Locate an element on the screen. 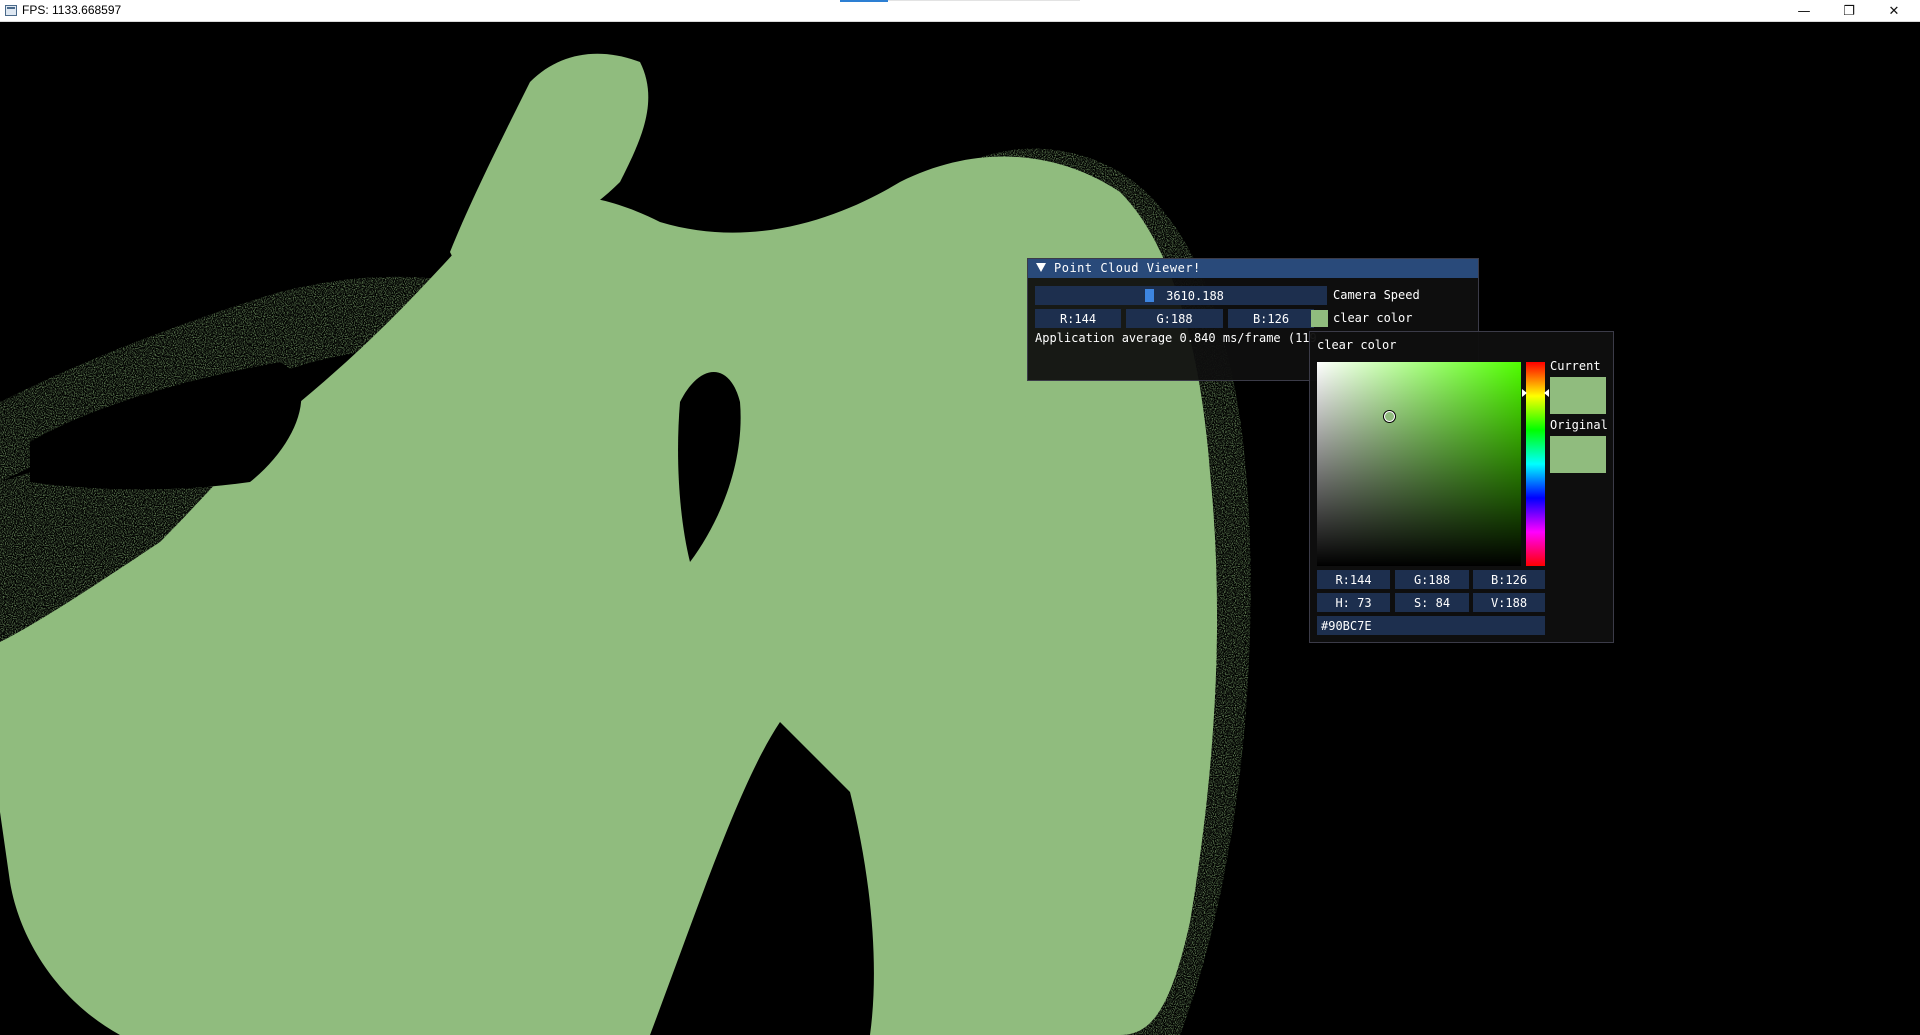  gap-bottom-center is located at coordinates (797, 997).